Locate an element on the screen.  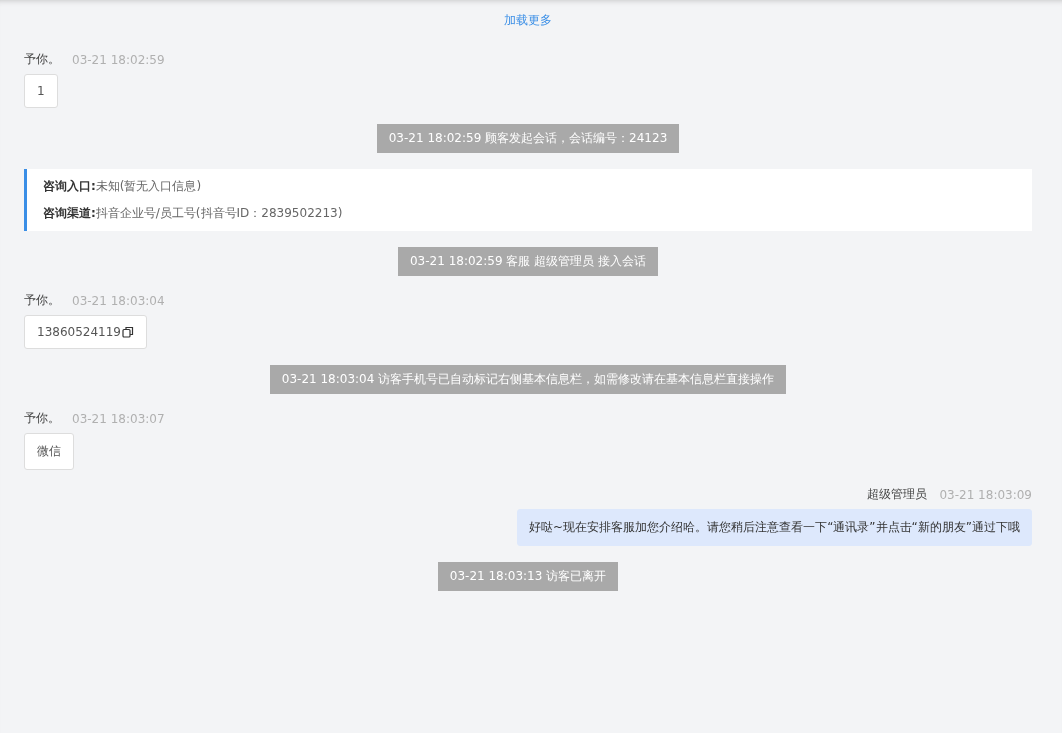
load-more-link: 加载更多 is located at coordinates (528, 20).